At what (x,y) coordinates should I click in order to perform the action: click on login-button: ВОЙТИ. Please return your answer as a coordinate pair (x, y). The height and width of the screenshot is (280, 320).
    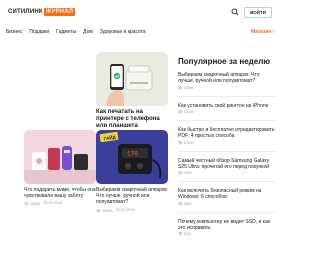
    Looking at the image, I should click on (258, 12).